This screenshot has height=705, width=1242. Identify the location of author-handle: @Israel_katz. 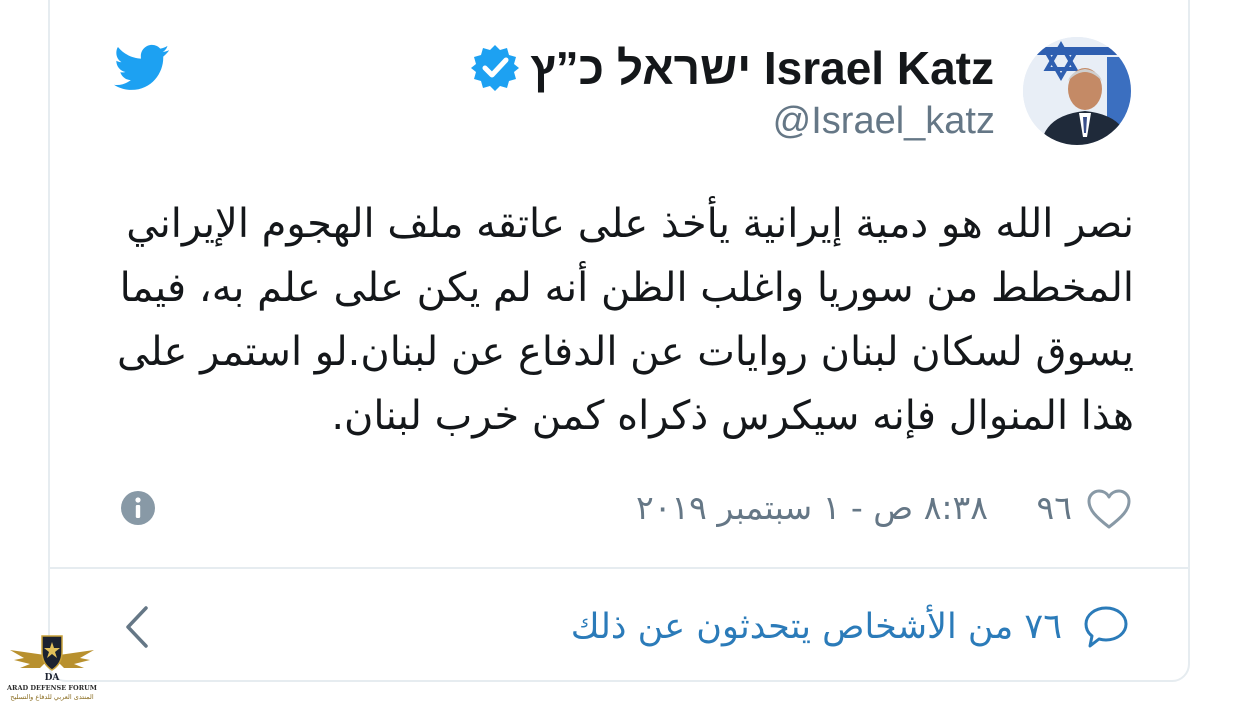
(884, 121).